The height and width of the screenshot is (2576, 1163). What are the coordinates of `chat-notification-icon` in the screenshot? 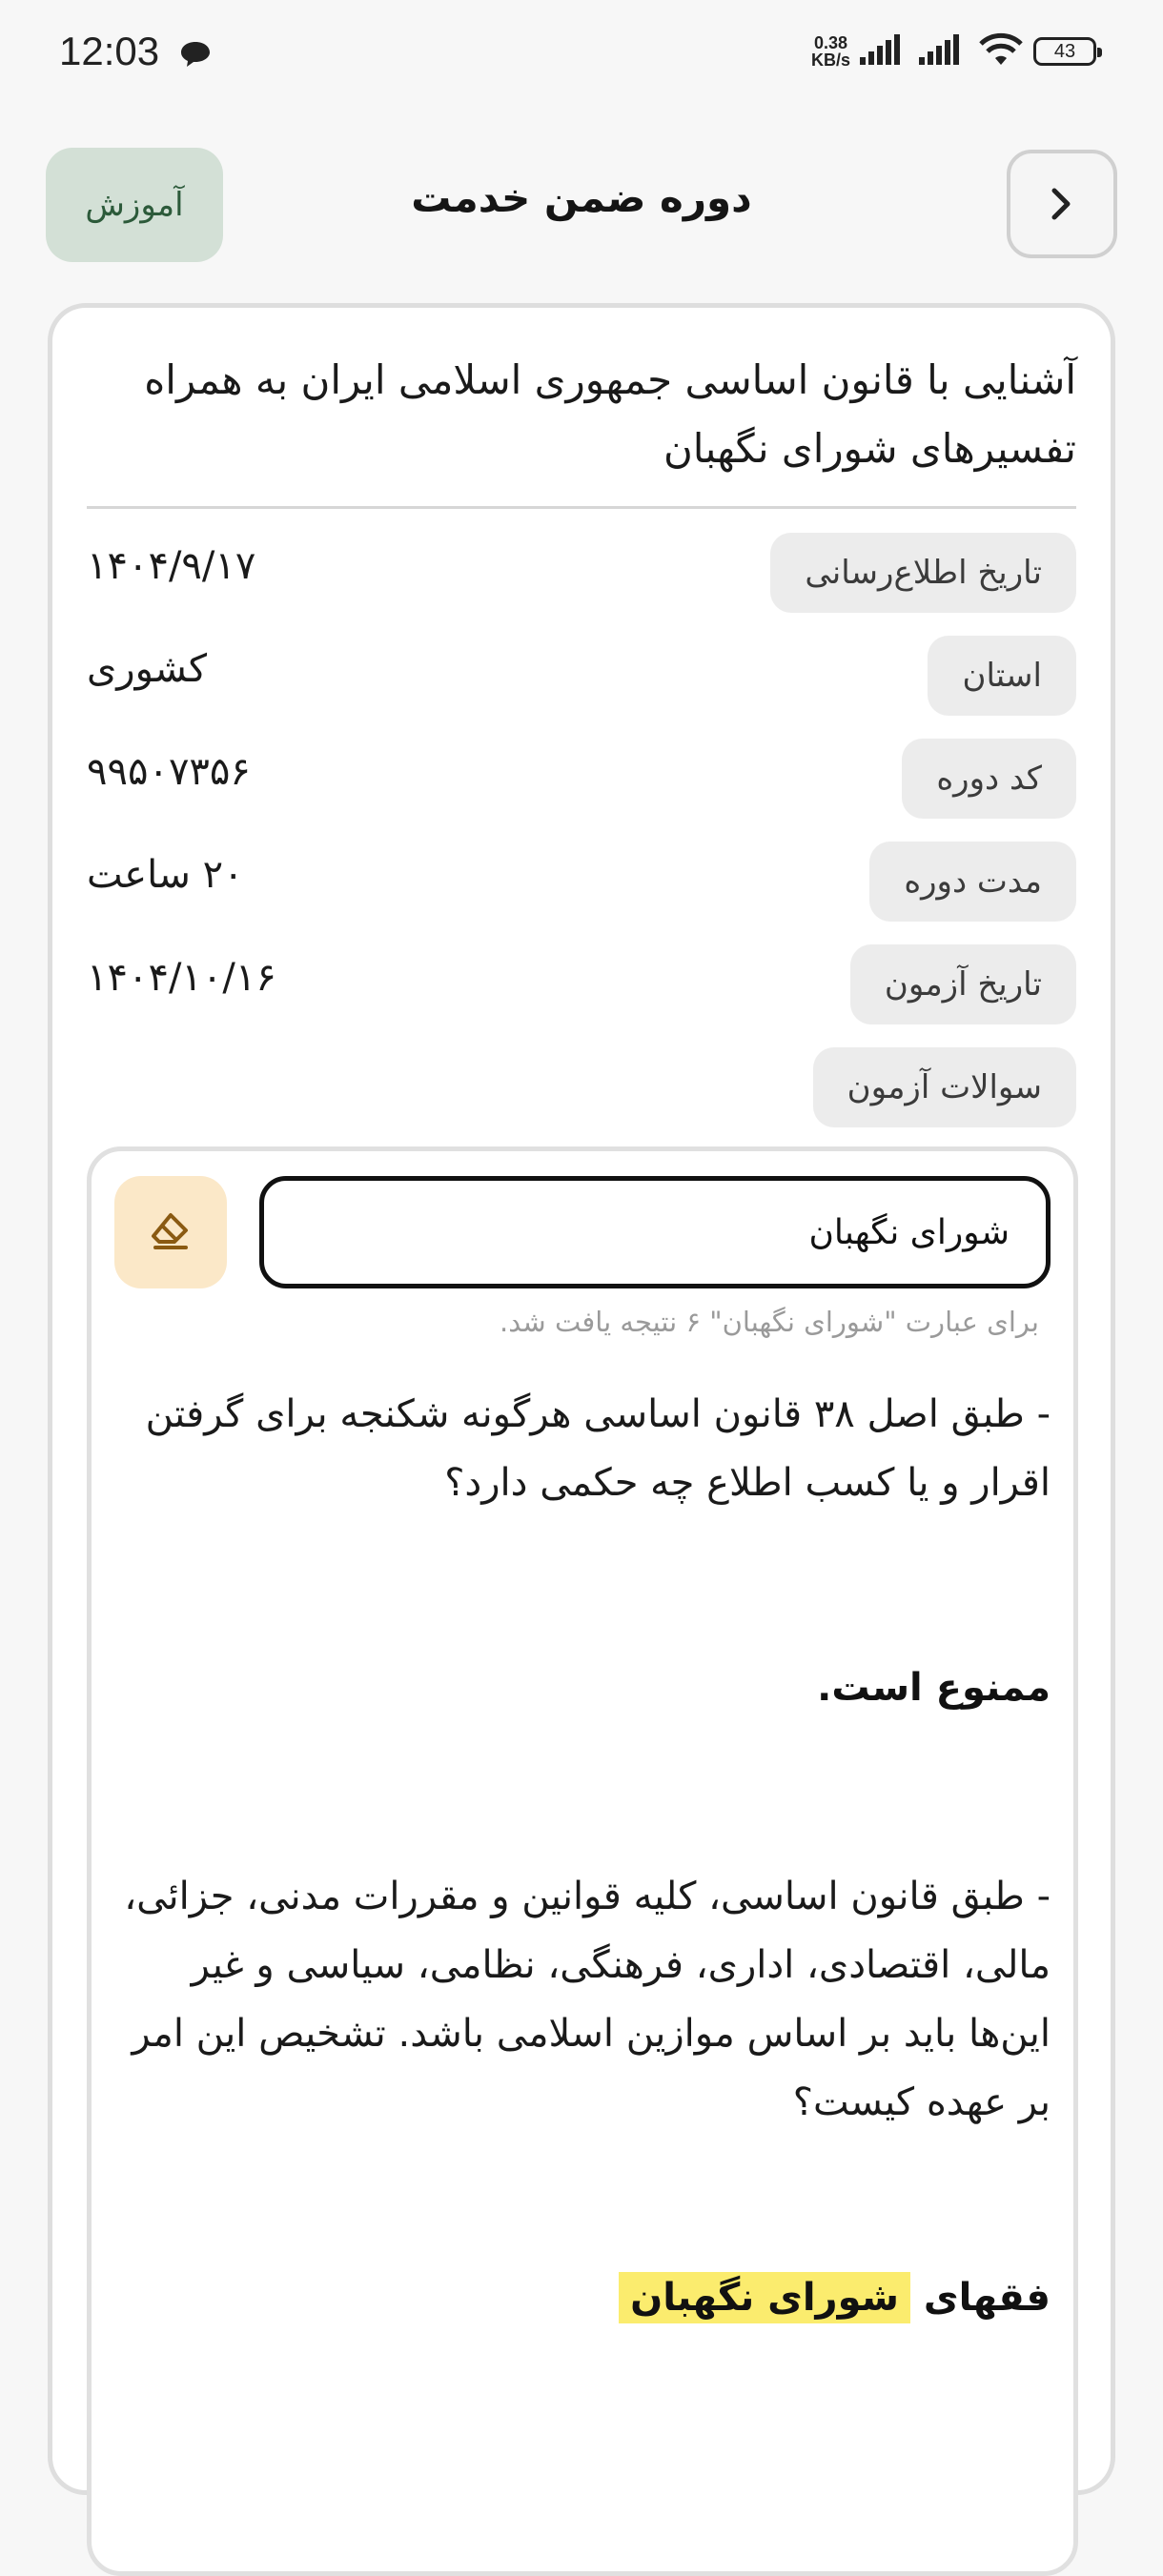 It's located at (195, 56).